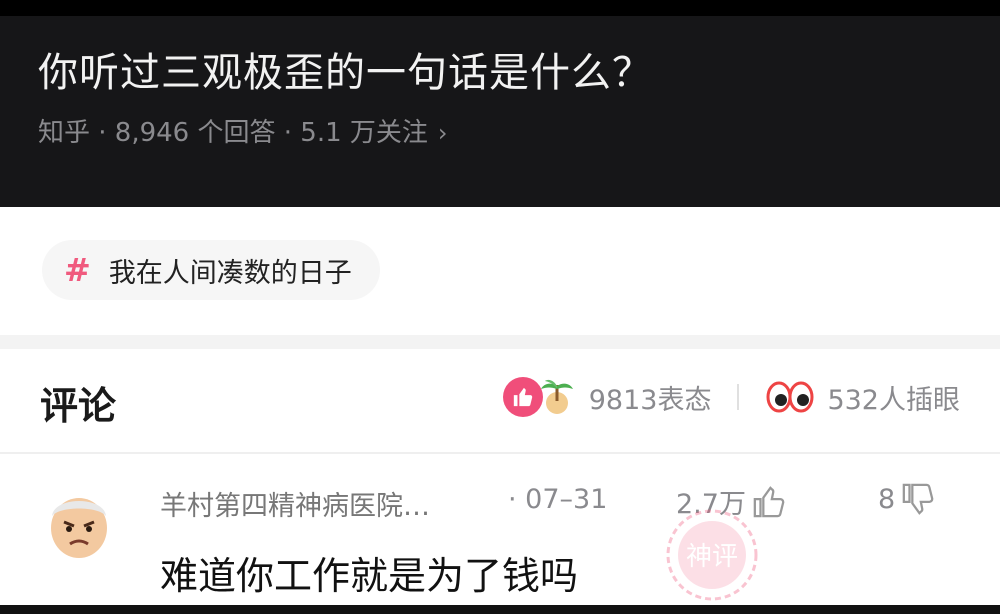 The image size is (1000, 614). I want to click on topic-tag: # 我在人间凑数的日子, so click(211, 270).